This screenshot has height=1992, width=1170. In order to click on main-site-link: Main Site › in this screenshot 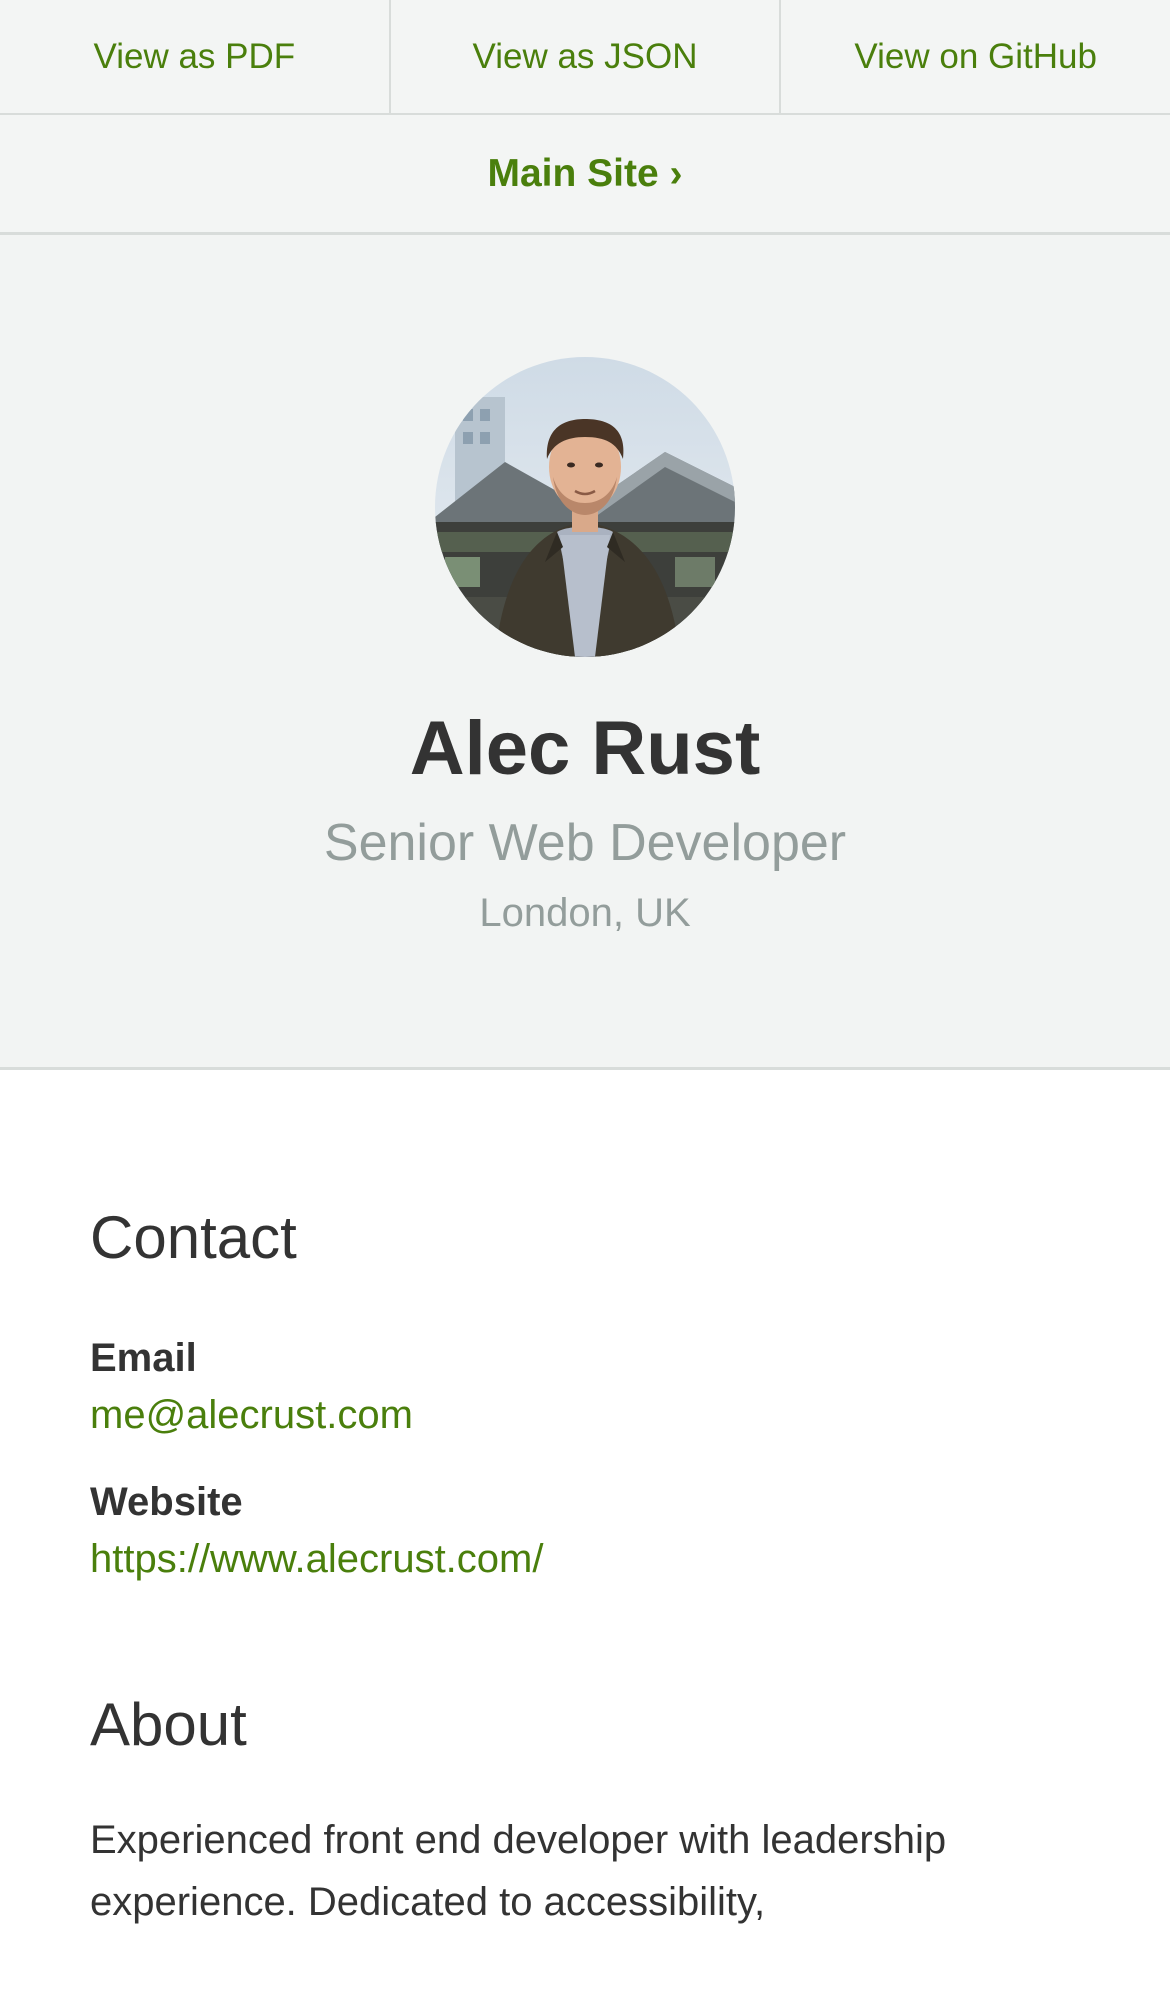, I will do `click(584, 174)`.